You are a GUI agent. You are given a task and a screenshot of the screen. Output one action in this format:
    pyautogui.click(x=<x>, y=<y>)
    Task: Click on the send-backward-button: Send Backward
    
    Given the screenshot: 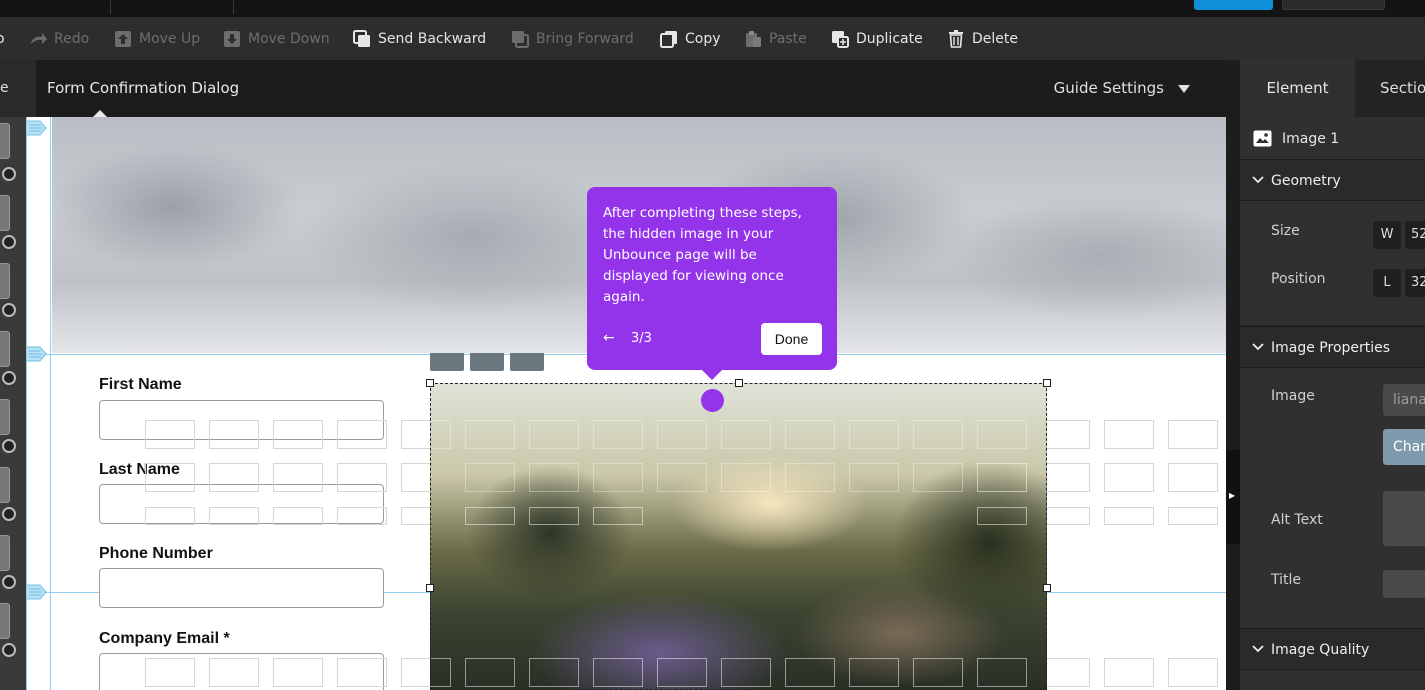 What is the action you would take?
    pyautogui.click(x=419, y=39)
    